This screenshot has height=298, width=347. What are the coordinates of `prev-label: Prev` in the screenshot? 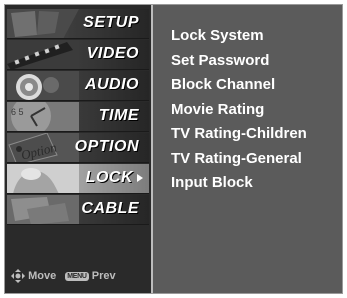 It's located at (103, 276).